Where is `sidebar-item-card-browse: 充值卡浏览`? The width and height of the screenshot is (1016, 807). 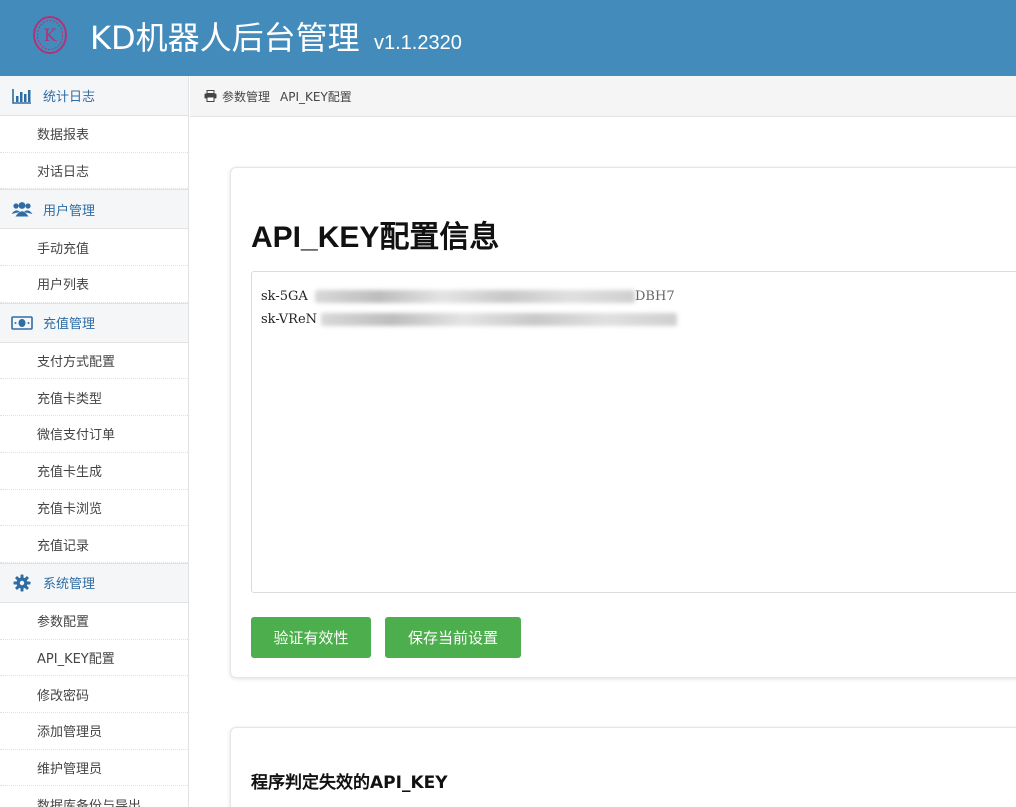 sidebar-item-card-browse: 充值卡浏览 is located at coordinates (94, 508).